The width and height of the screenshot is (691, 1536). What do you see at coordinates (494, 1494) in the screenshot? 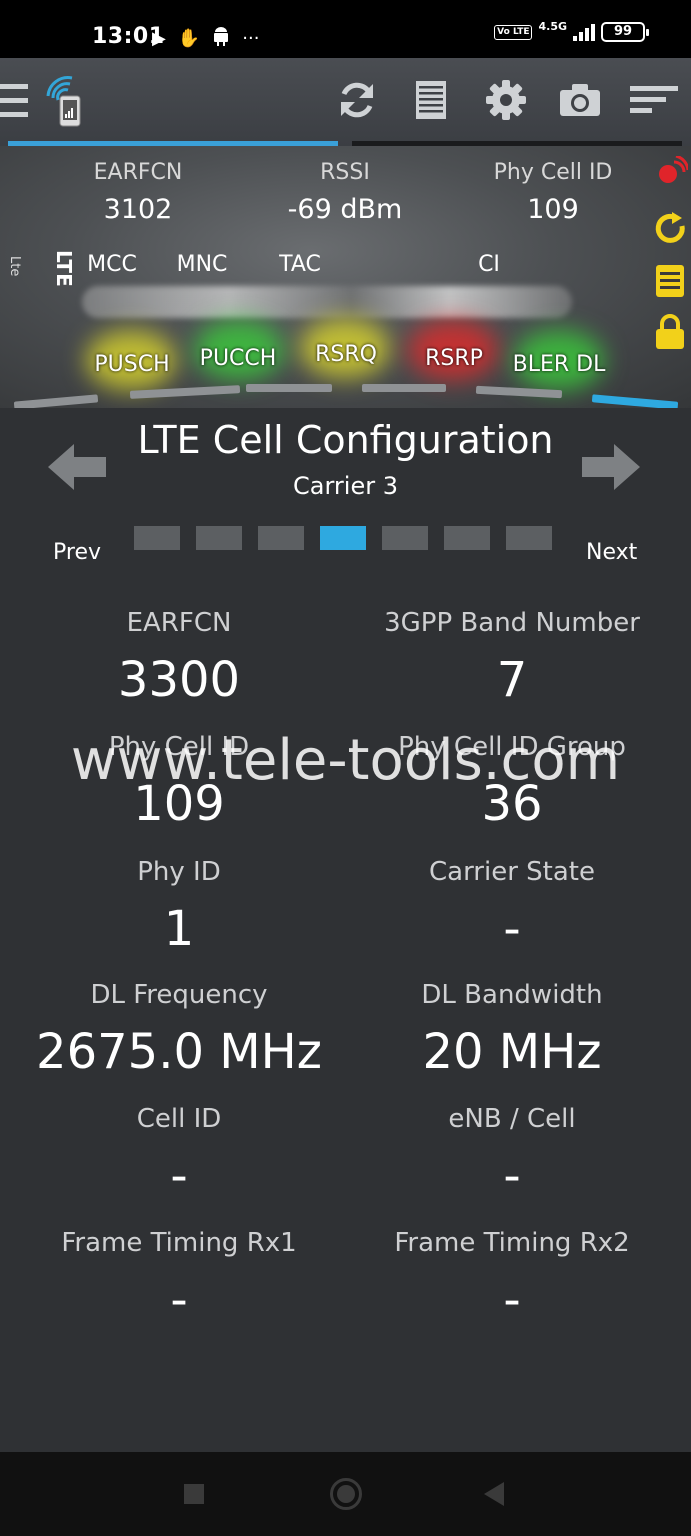
I see `back-icon` at bounding box center [494, 1494].